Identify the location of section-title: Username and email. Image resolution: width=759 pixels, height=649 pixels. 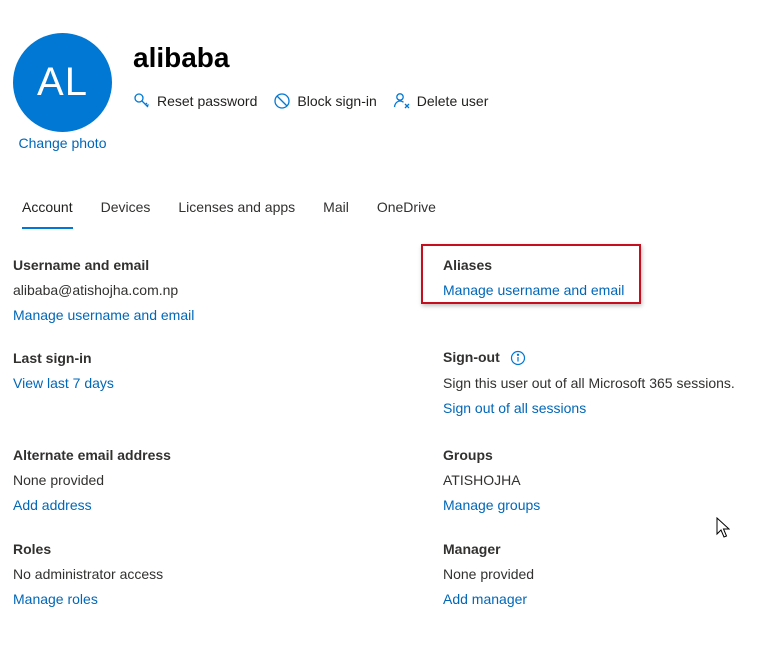
(81, 265).